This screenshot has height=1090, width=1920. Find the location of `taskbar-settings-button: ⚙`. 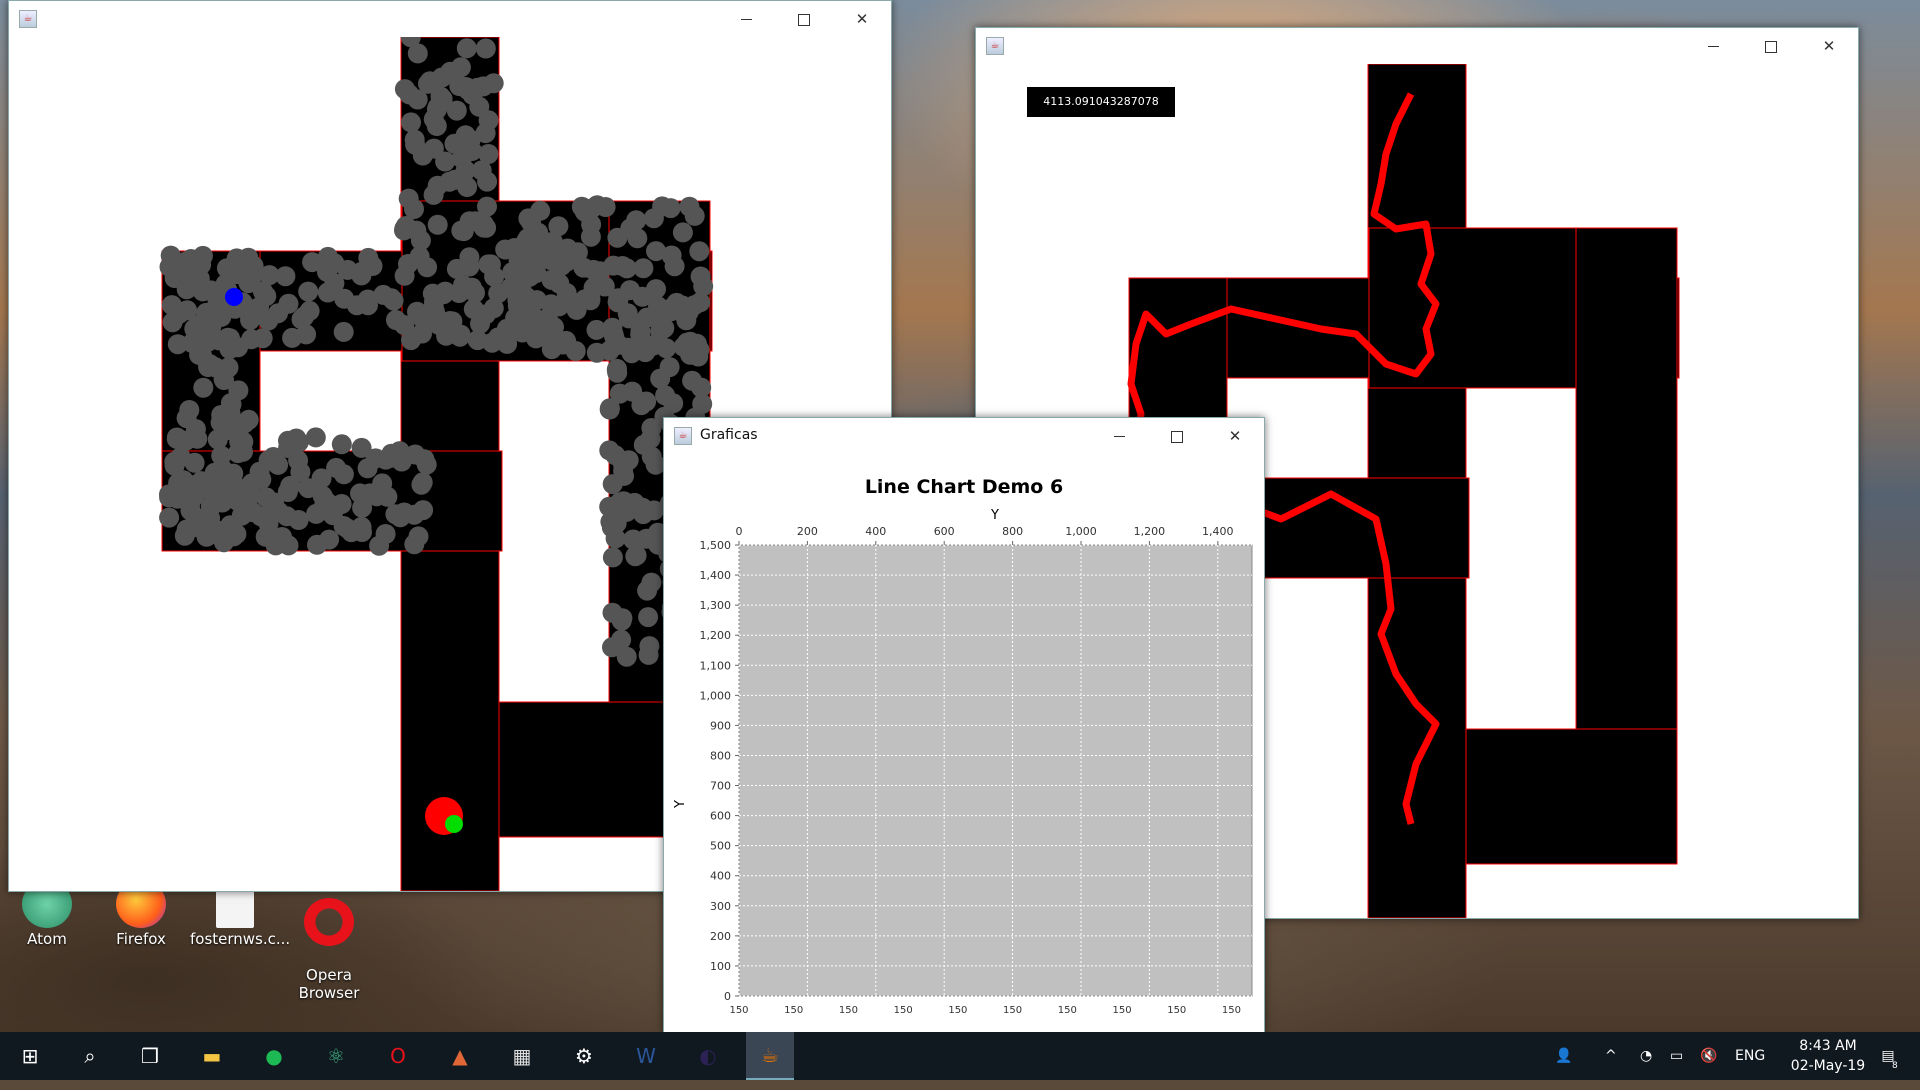

taskbar-settings-button: ⚙ is located at coordinates (584, 1056).